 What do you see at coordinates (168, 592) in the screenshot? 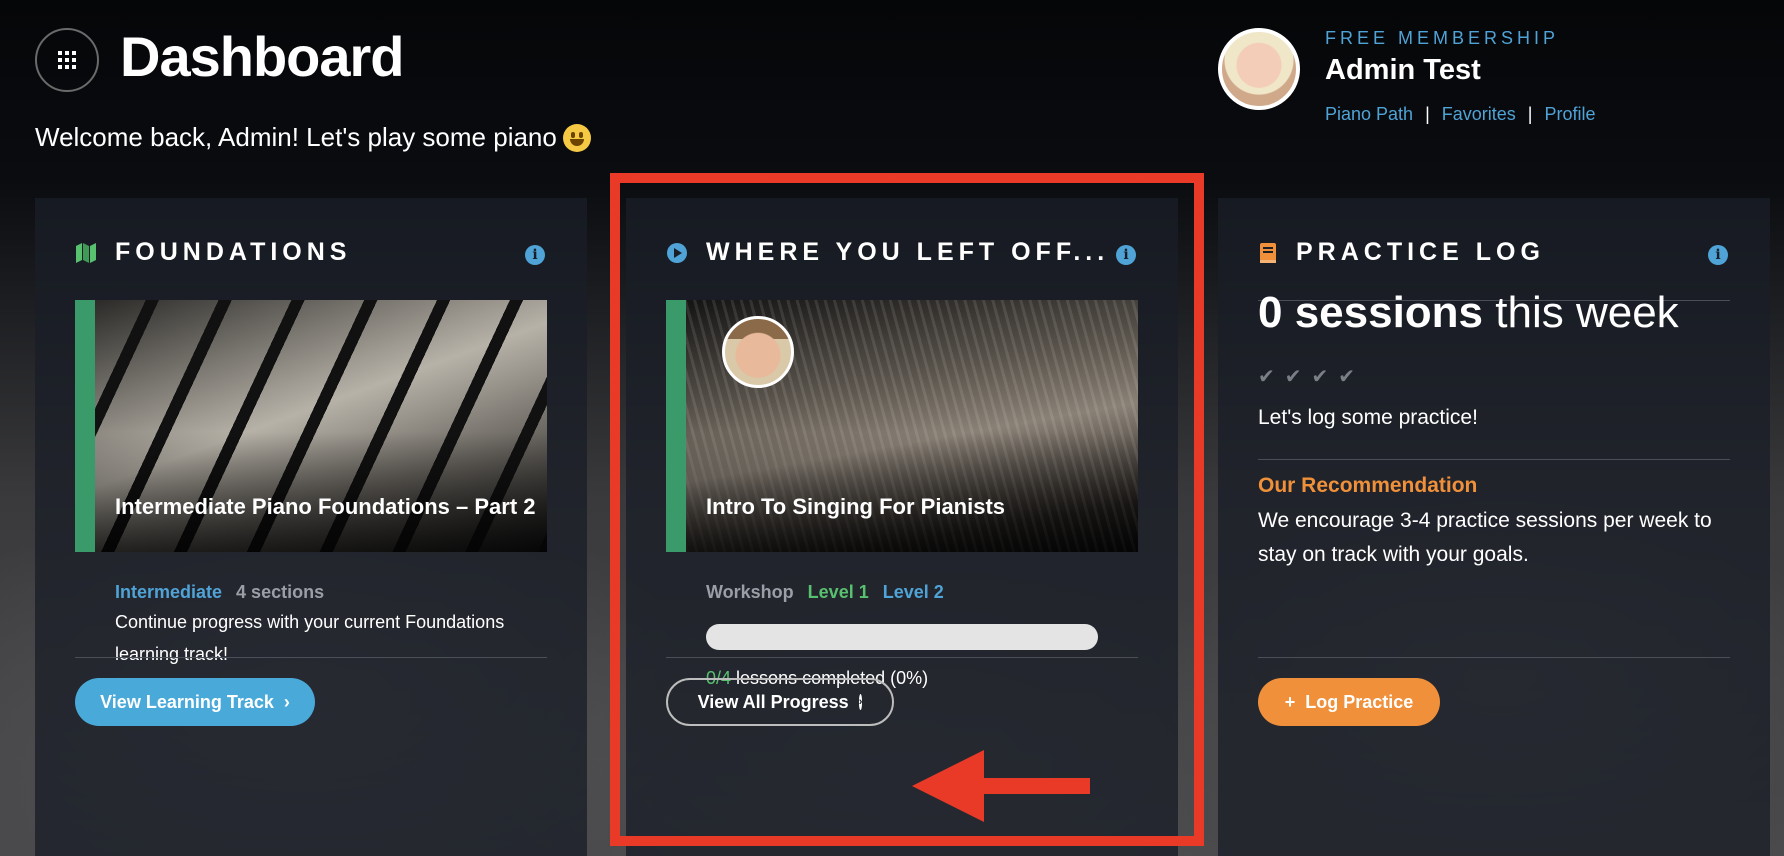
I see `level-tag: Intermediate` at bounding box center [168, 592].